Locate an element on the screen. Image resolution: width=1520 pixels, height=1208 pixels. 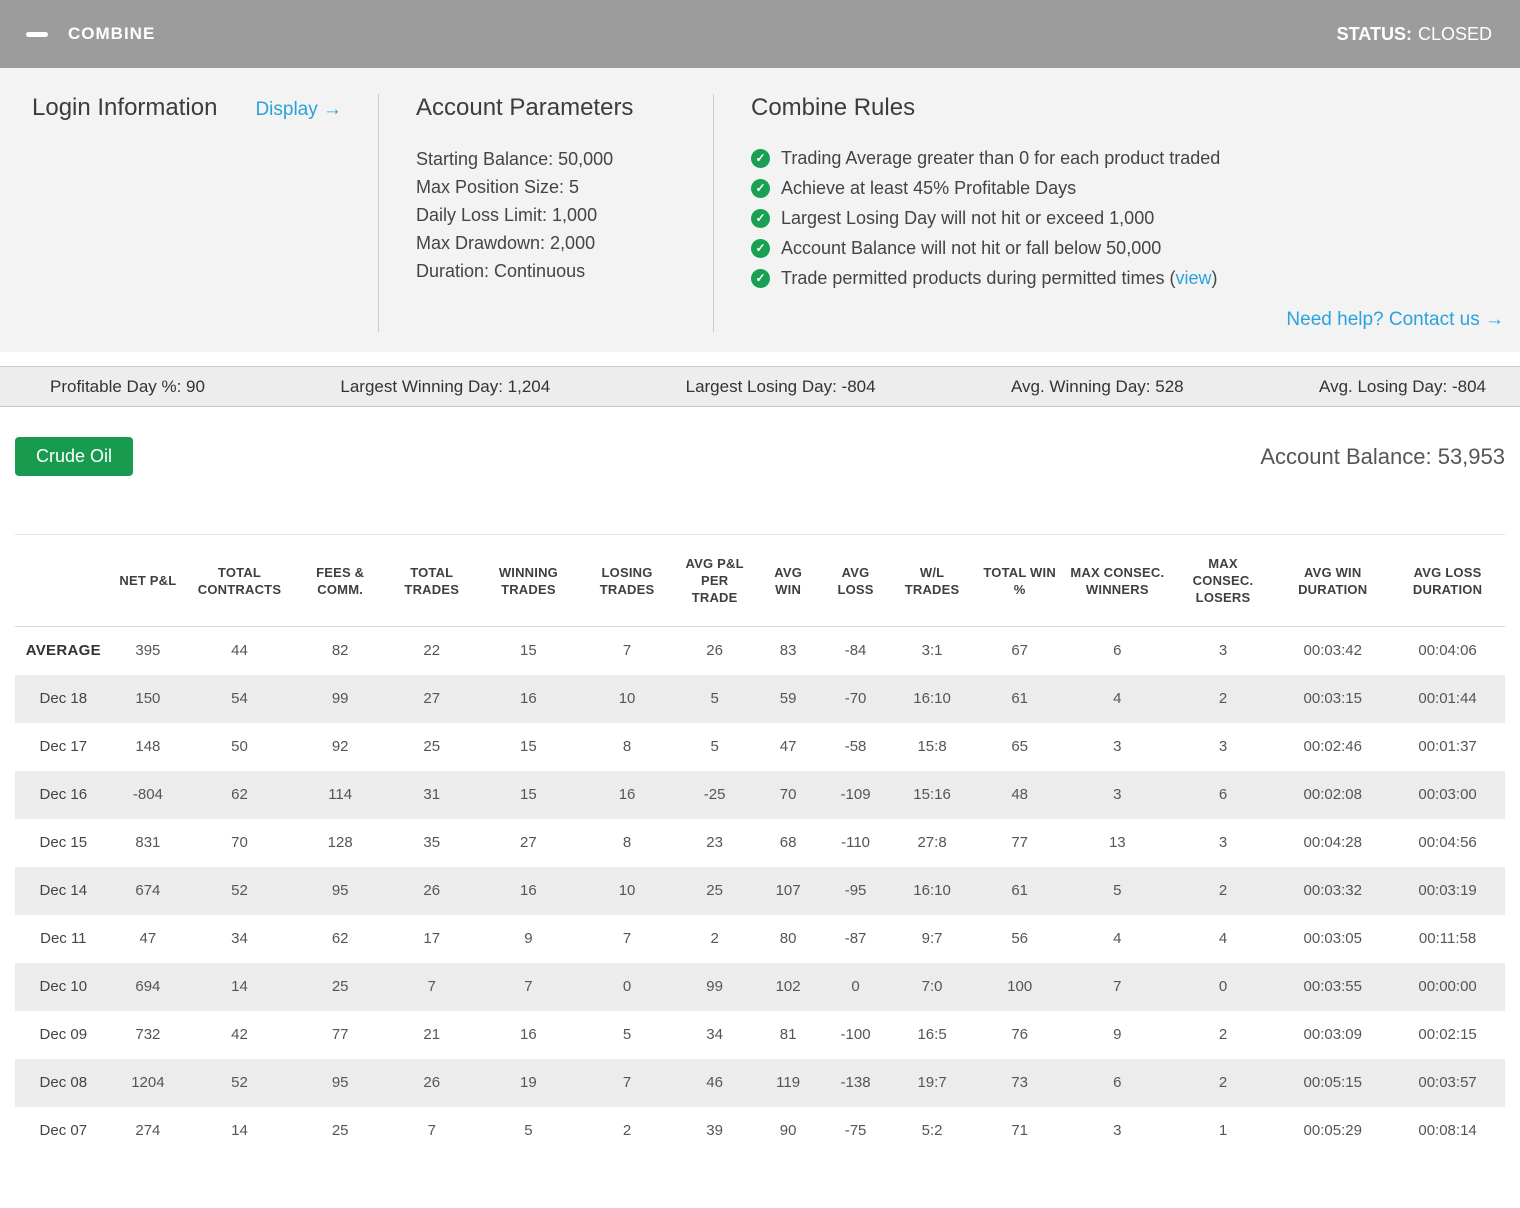
table-cell: 19:7 is located at coordinates (932, 1082).